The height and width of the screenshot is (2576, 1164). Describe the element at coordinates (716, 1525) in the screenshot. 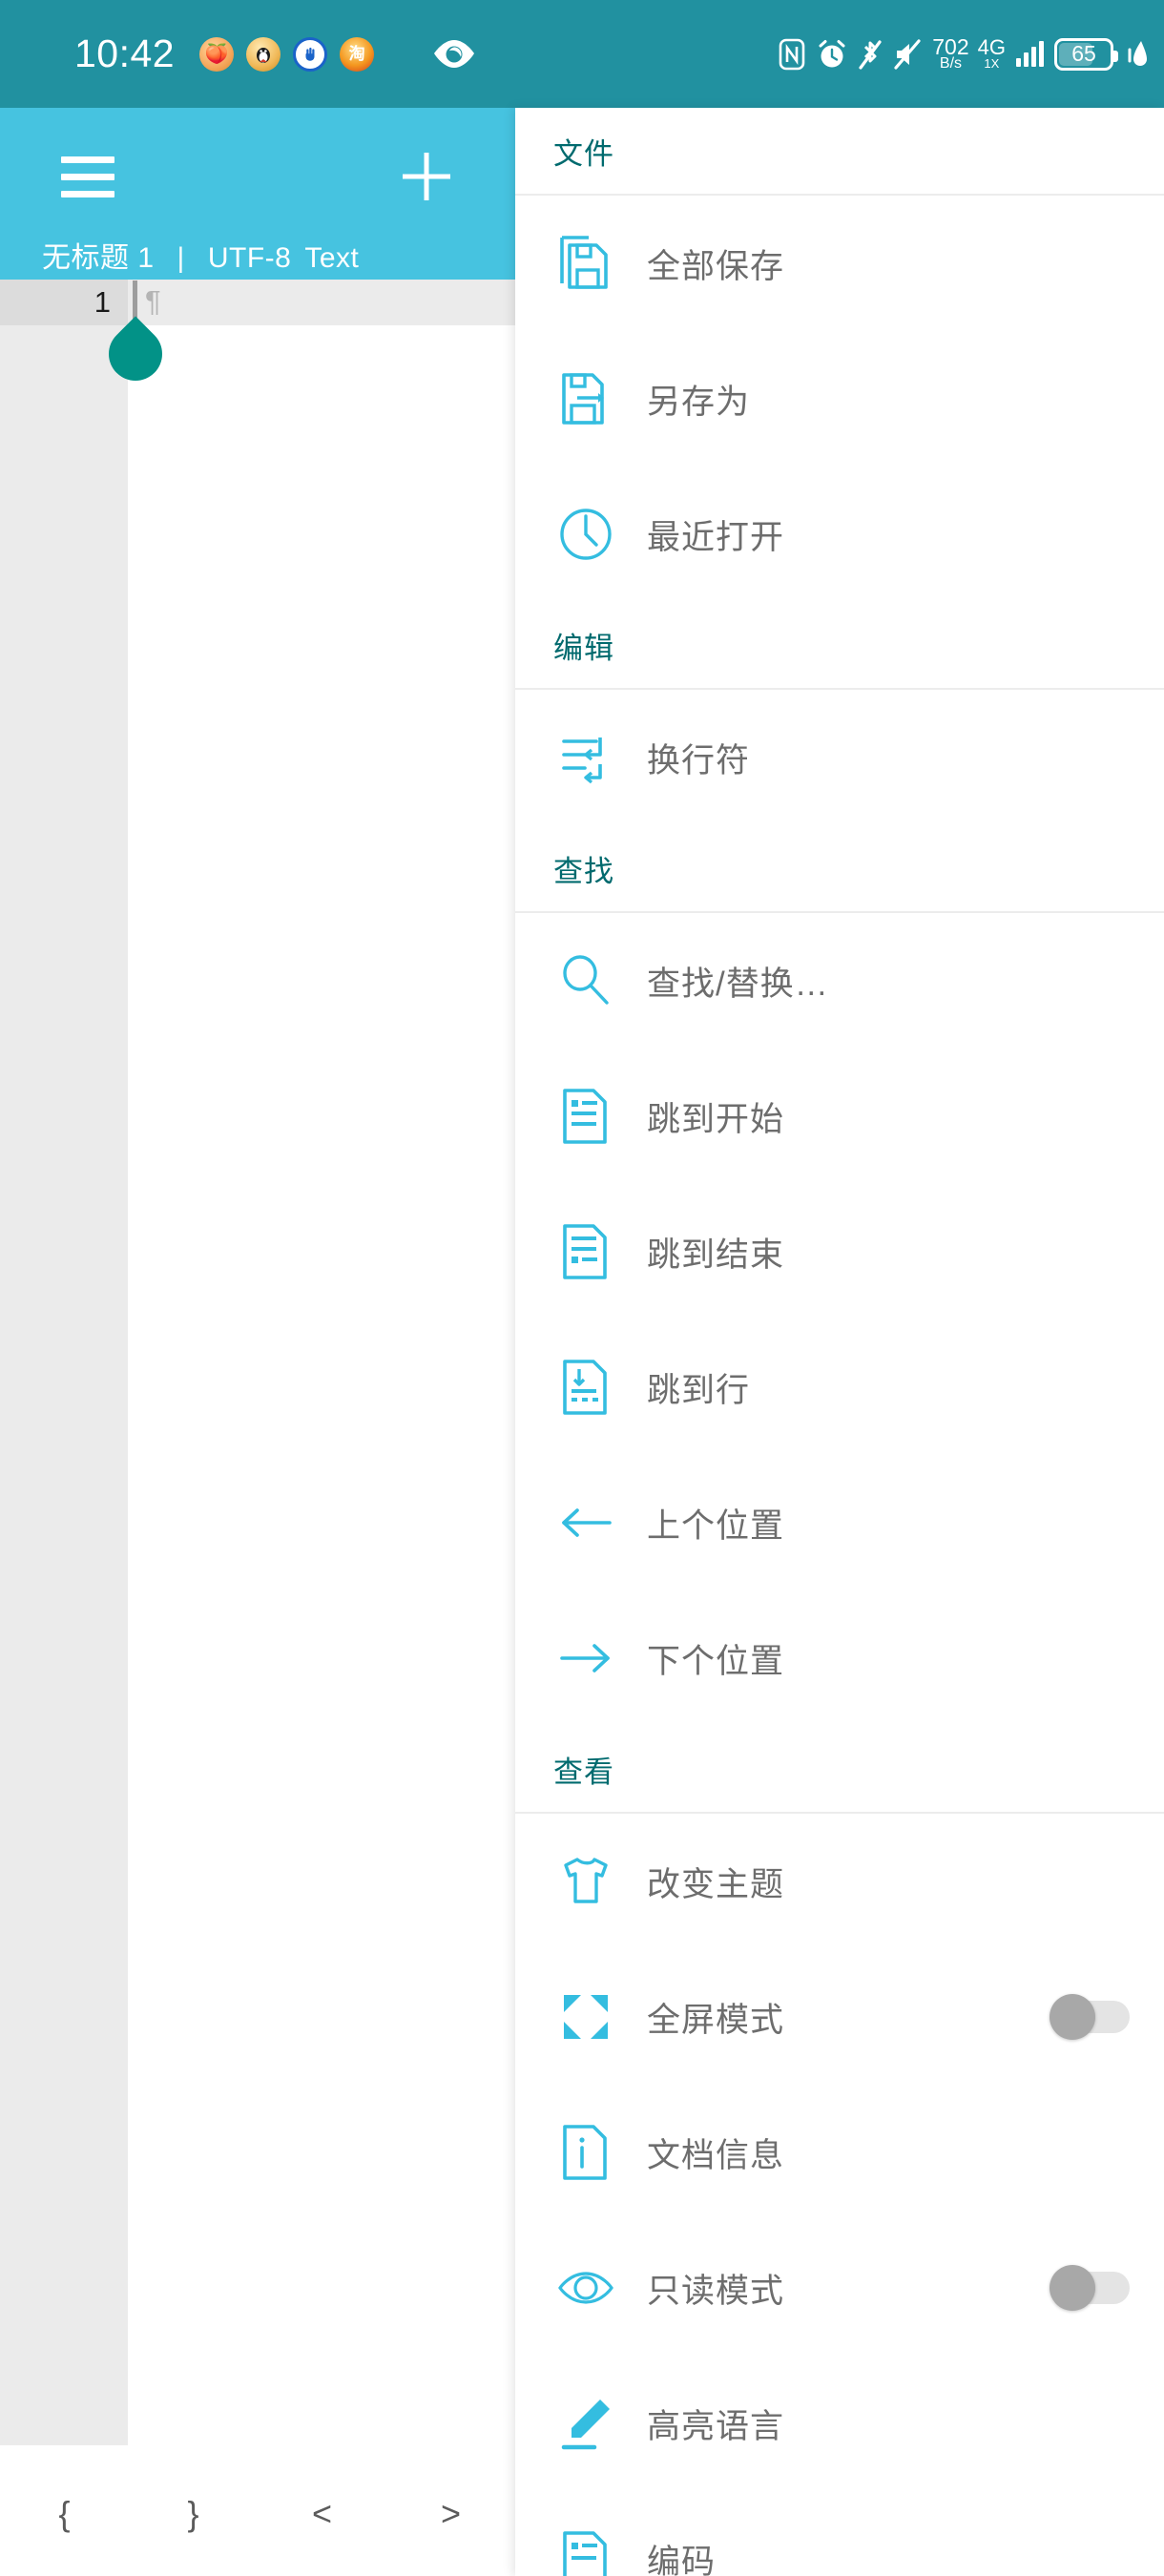

I see `menu-item-label: 上个位置` at that location.